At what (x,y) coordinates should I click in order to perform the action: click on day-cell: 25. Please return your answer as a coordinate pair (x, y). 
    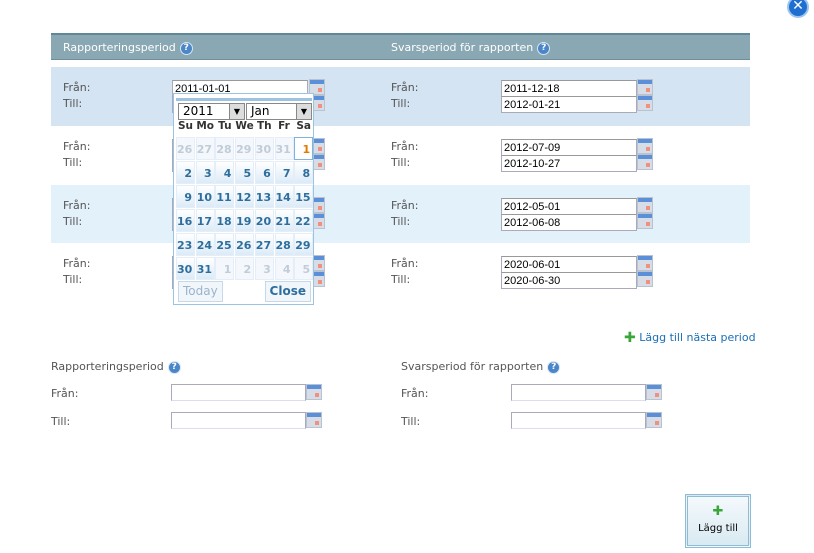
    Looking at the image, I should click on (225, 244).